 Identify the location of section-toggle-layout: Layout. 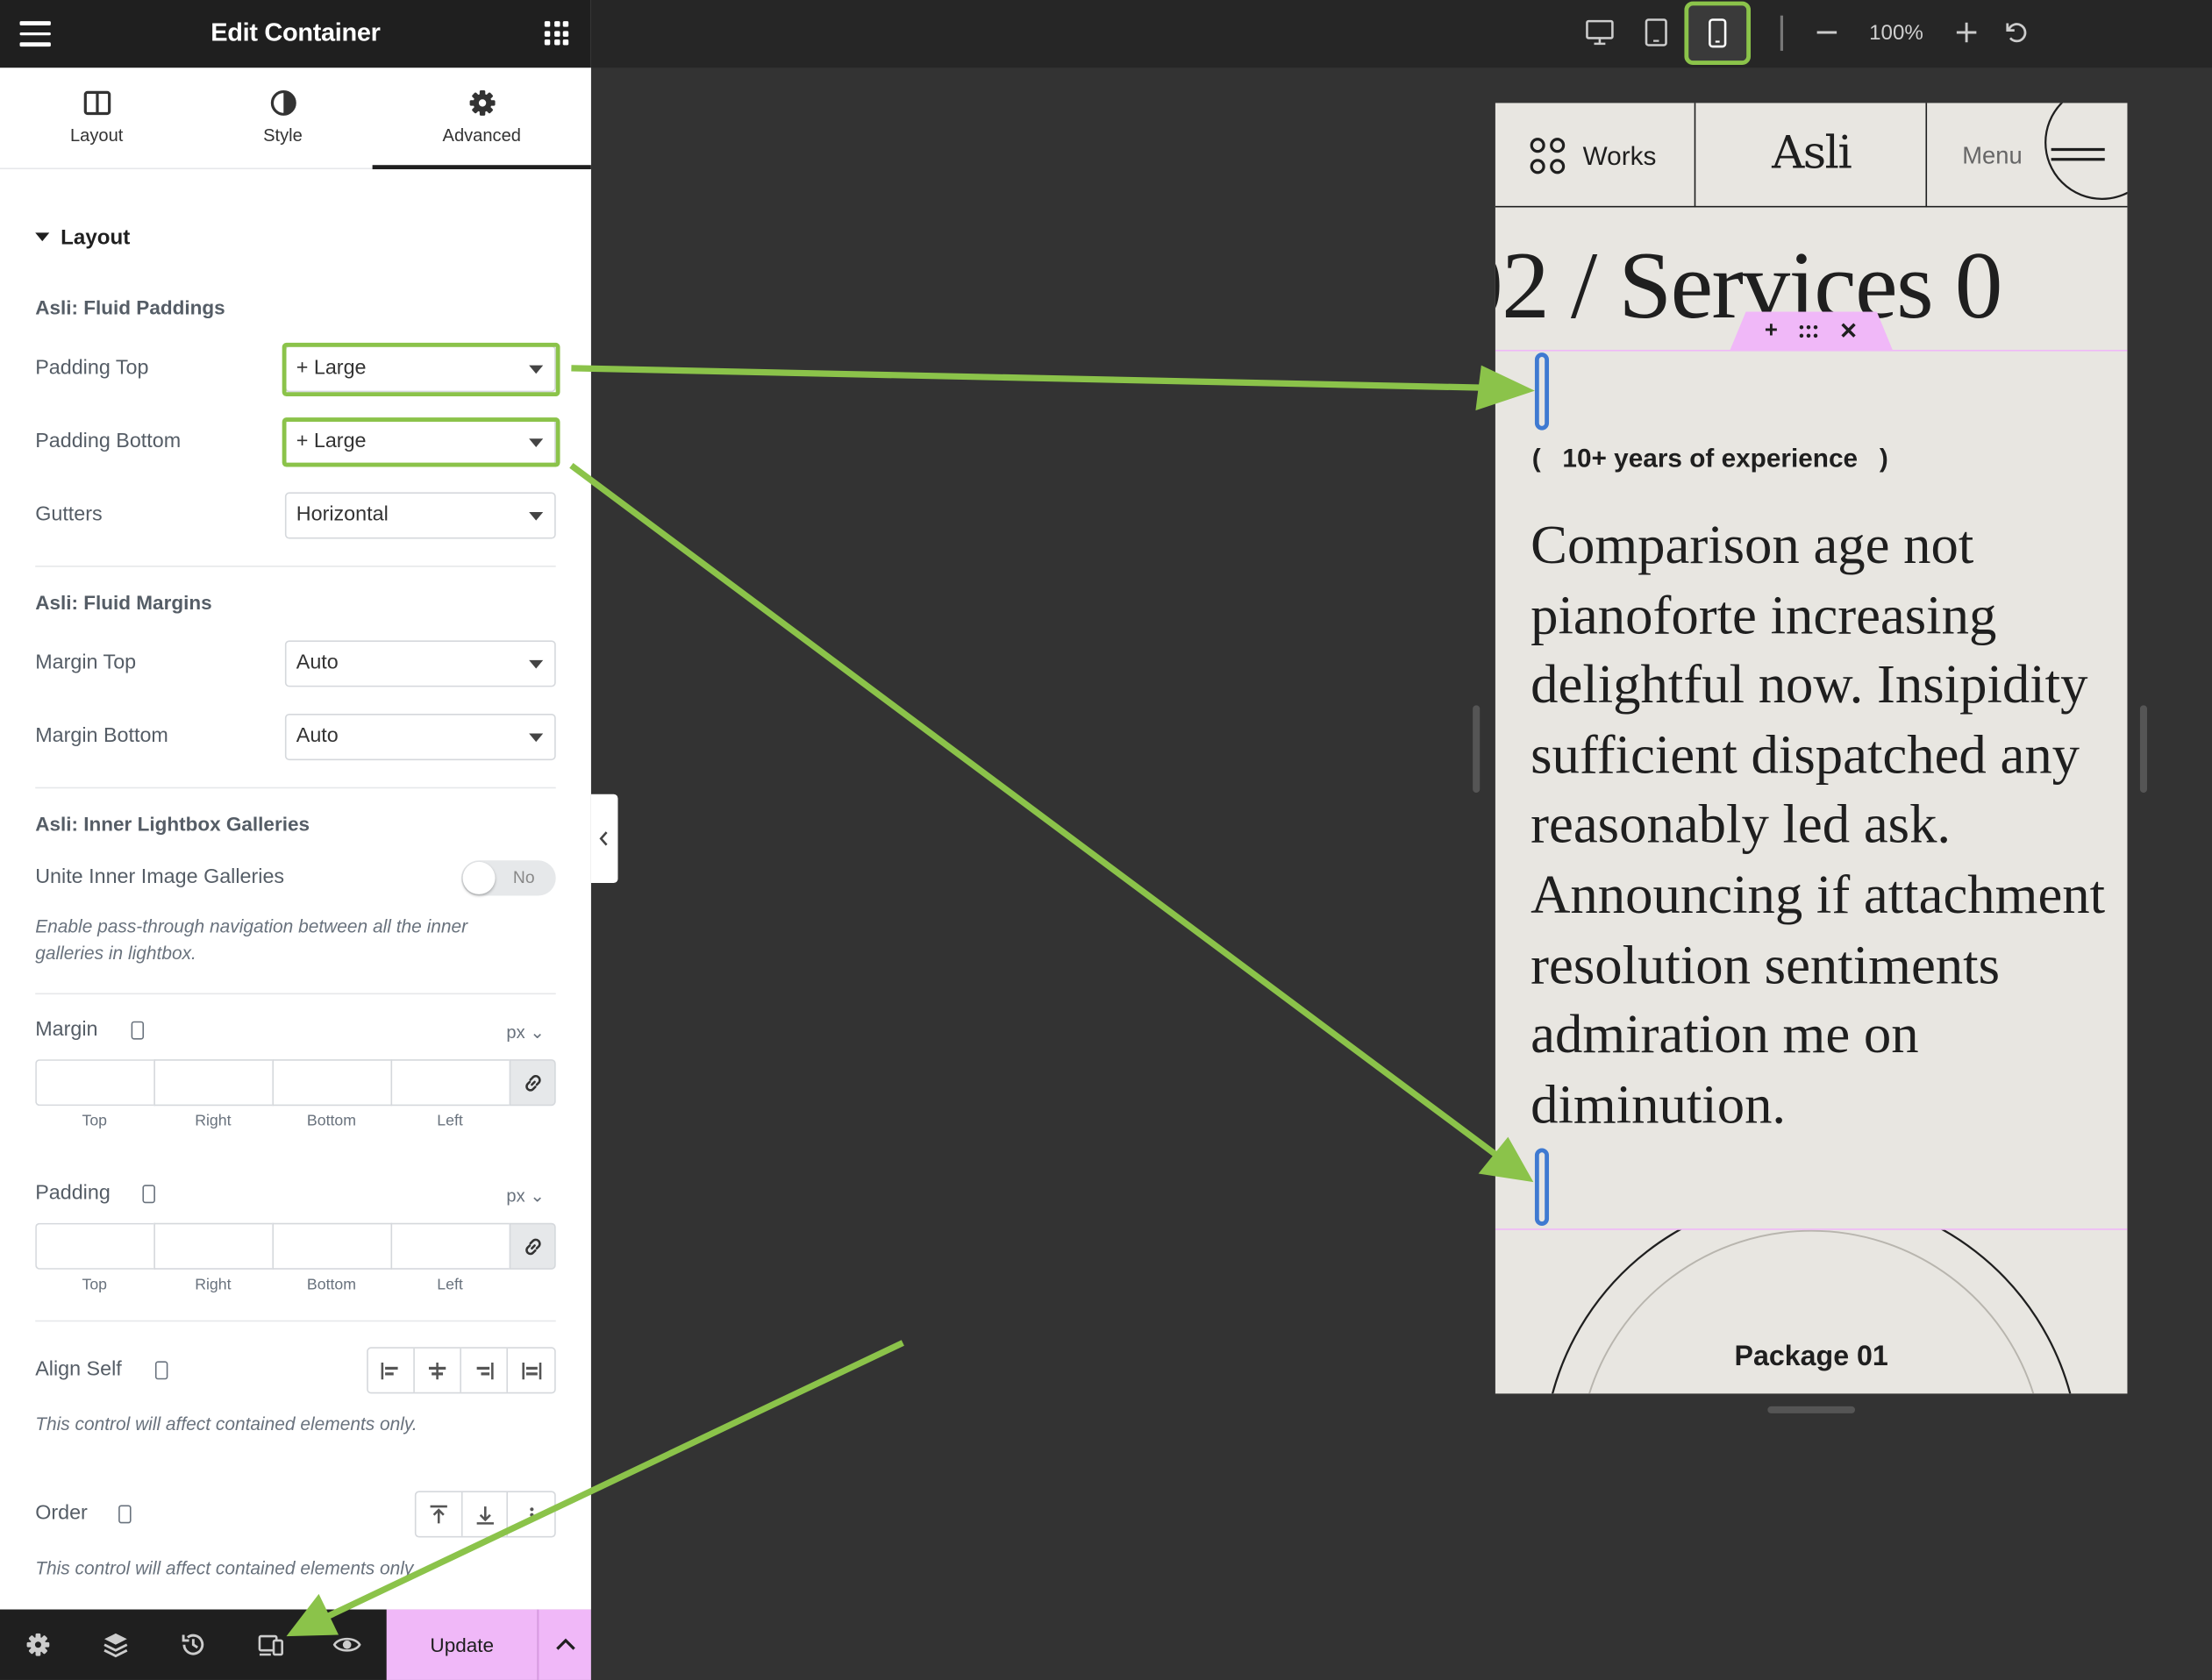
(83, 237).